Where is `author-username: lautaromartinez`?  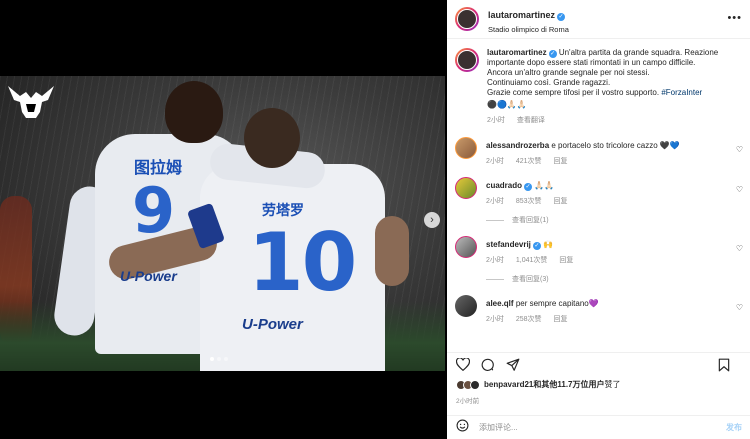
author-username: lautaromartinez is located at coordinates (521, 15).